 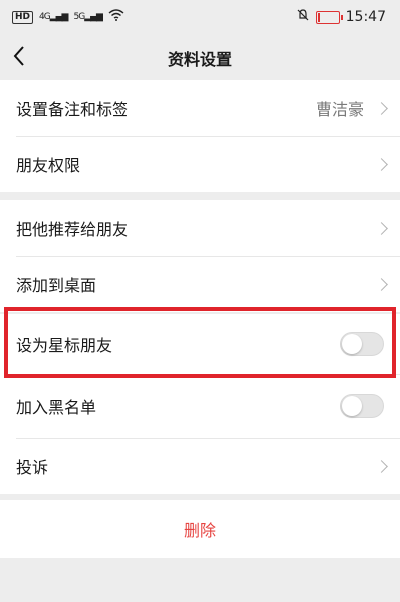 What do you see at coordinates (318, 17) in the screenshot?
I see `battery-fill` at bounding box center [318, 17].